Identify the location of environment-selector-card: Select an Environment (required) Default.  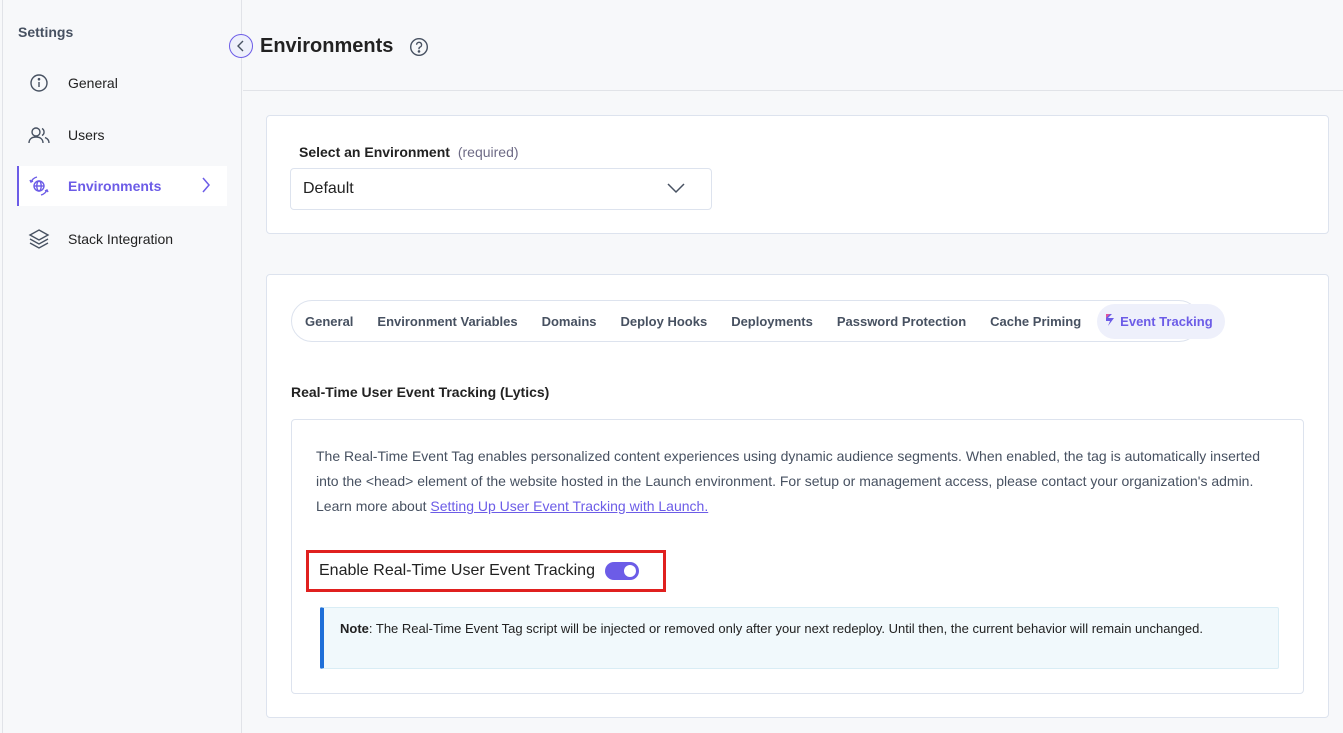
(797, 174).